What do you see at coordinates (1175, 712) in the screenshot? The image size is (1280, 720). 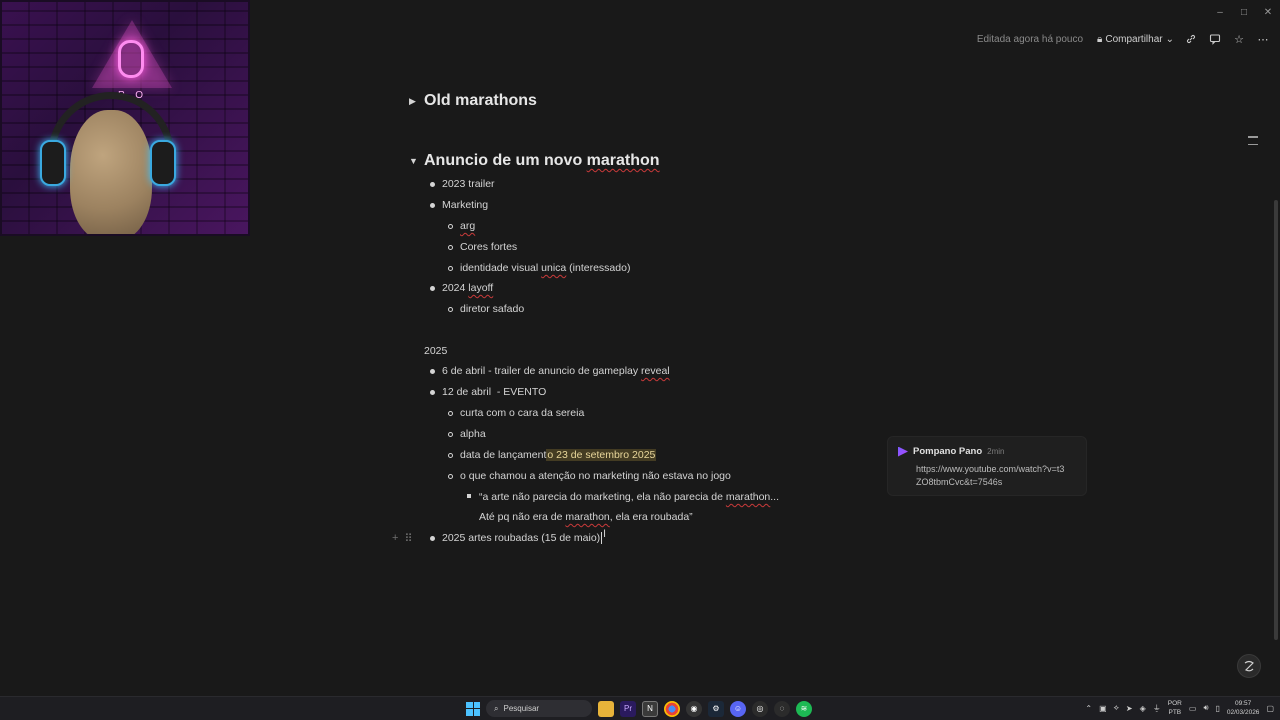 I see `keyboard-layout: PTB` at bounding box center [1175, 712].